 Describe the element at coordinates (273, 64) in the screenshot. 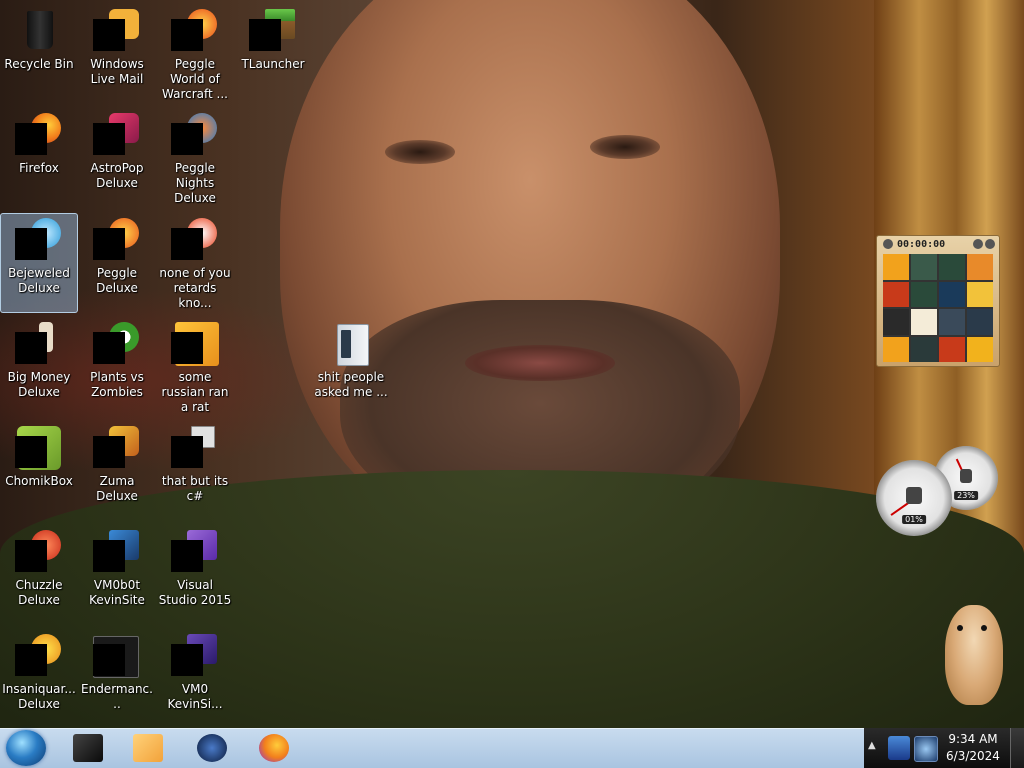

I see `icon-label: TLauncher` at that location.